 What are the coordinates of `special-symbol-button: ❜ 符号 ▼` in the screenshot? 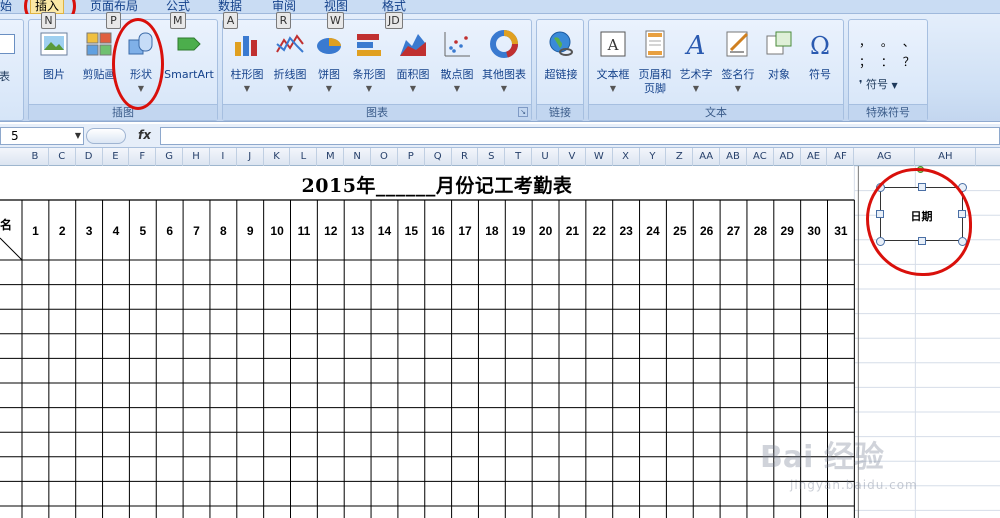 It's located at (878, 84).